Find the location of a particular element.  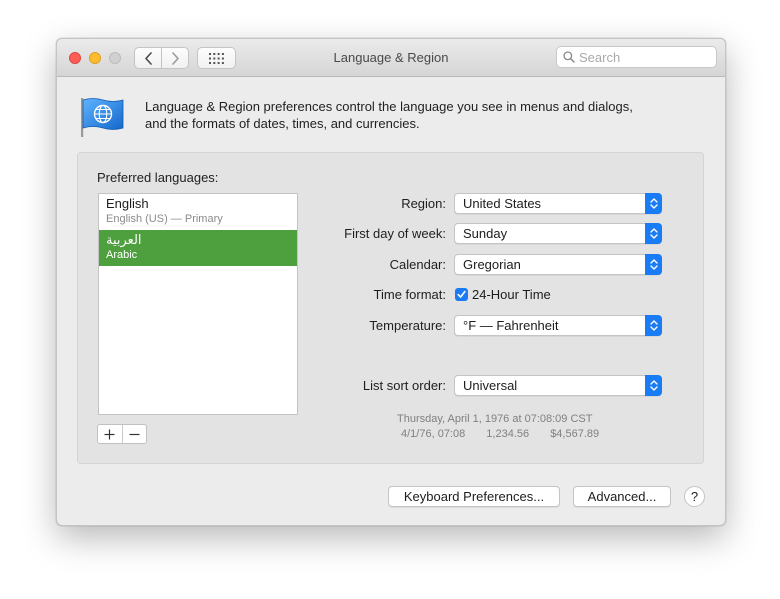

region-value: United States is located at coordinates (502, 203).